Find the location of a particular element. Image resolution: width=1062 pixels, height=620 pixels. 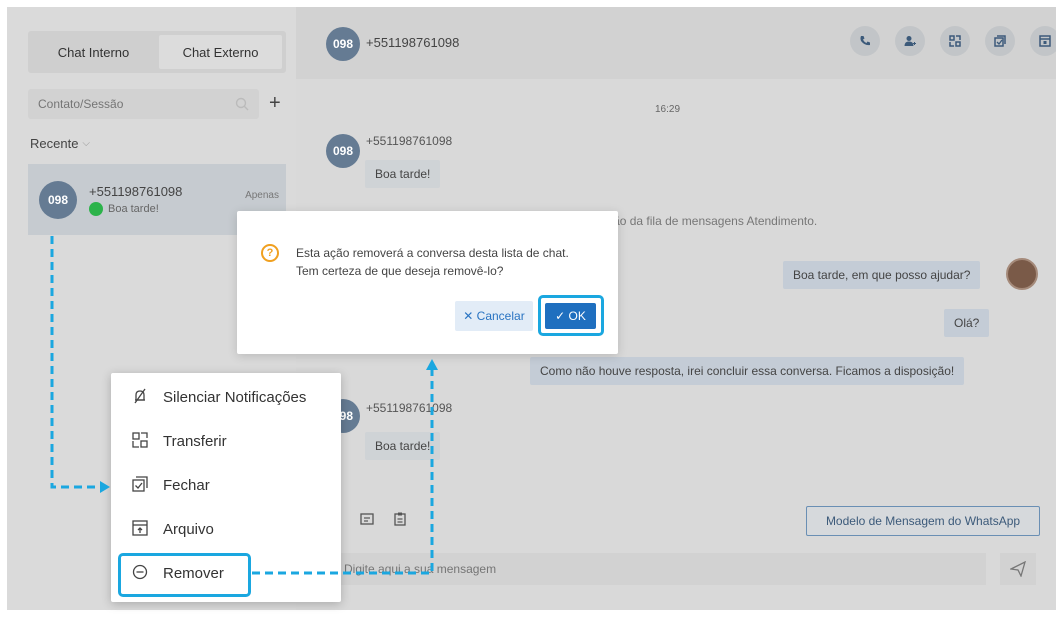

cancel-button: ✕ Cancelar is located at coordinates (494, 316).